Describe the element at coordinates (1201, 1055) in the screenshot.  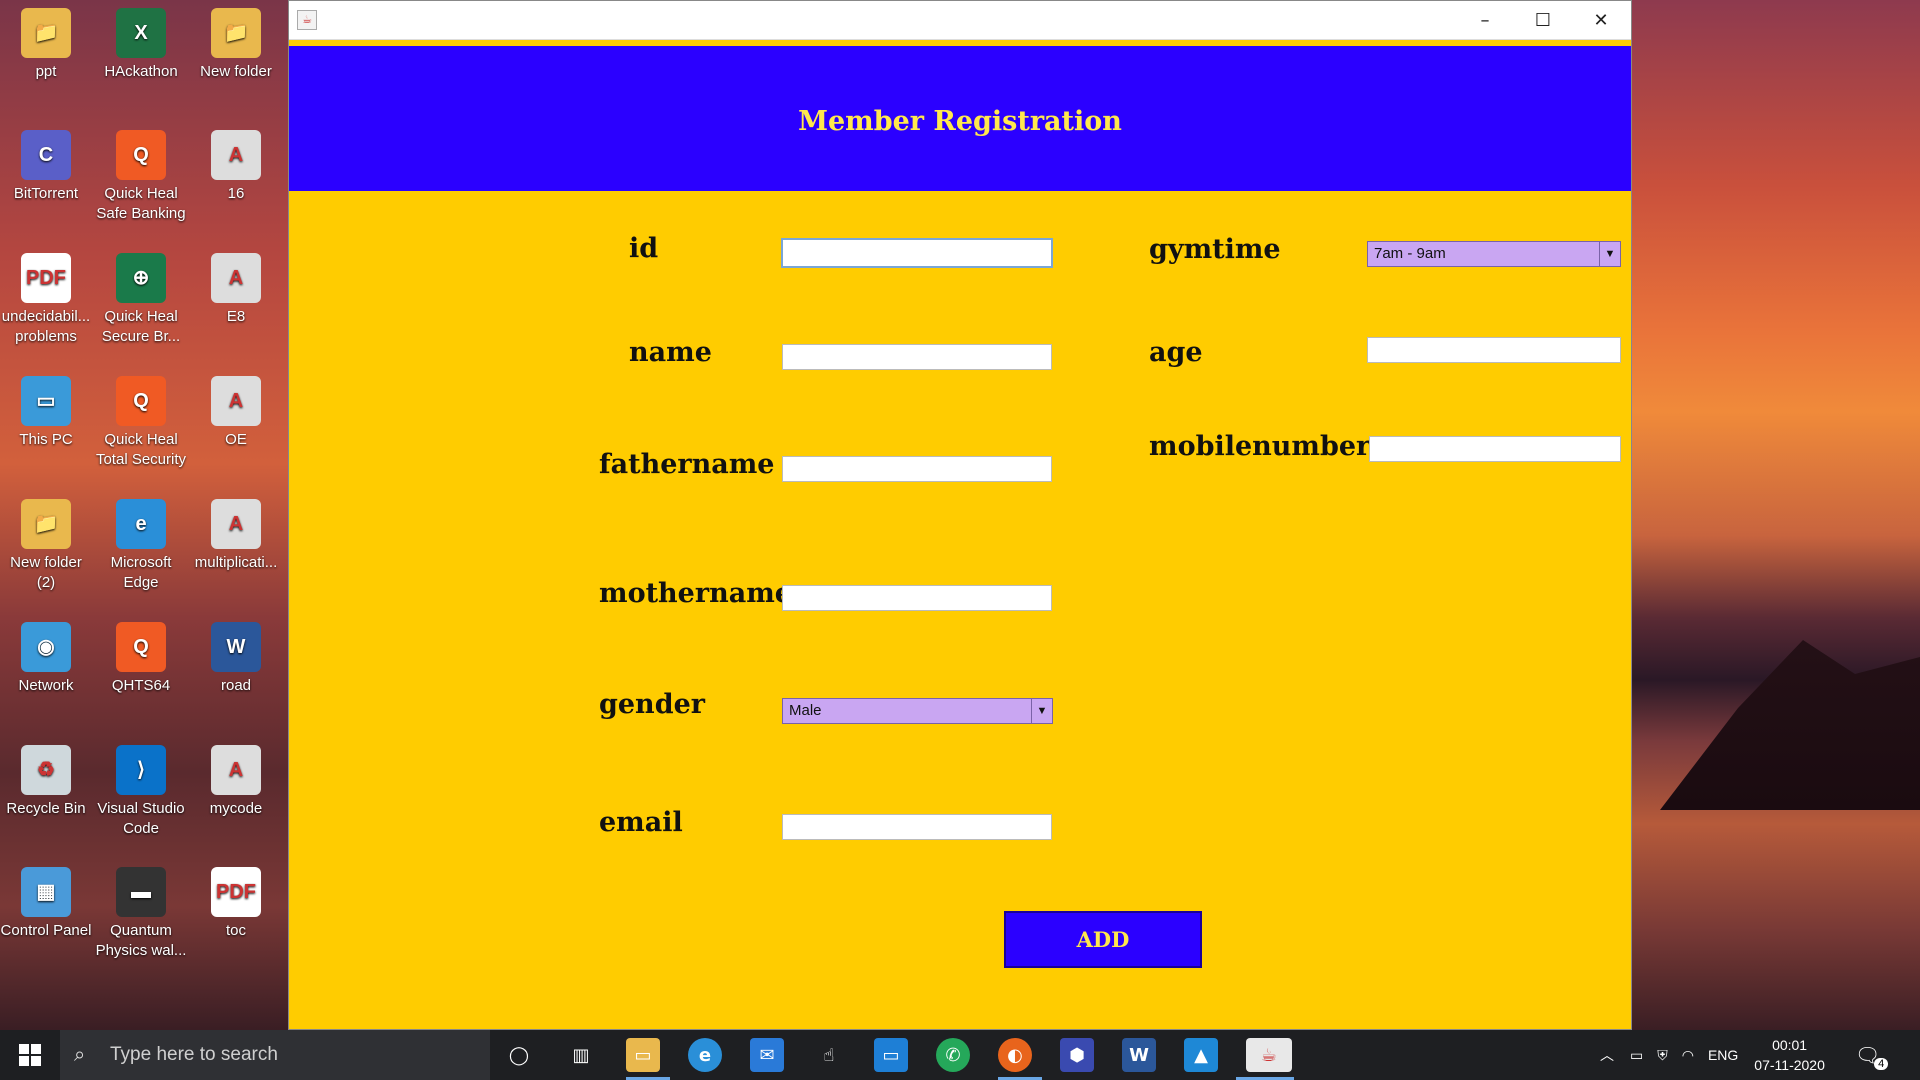
I see `photos-icon: ▲` at that location.